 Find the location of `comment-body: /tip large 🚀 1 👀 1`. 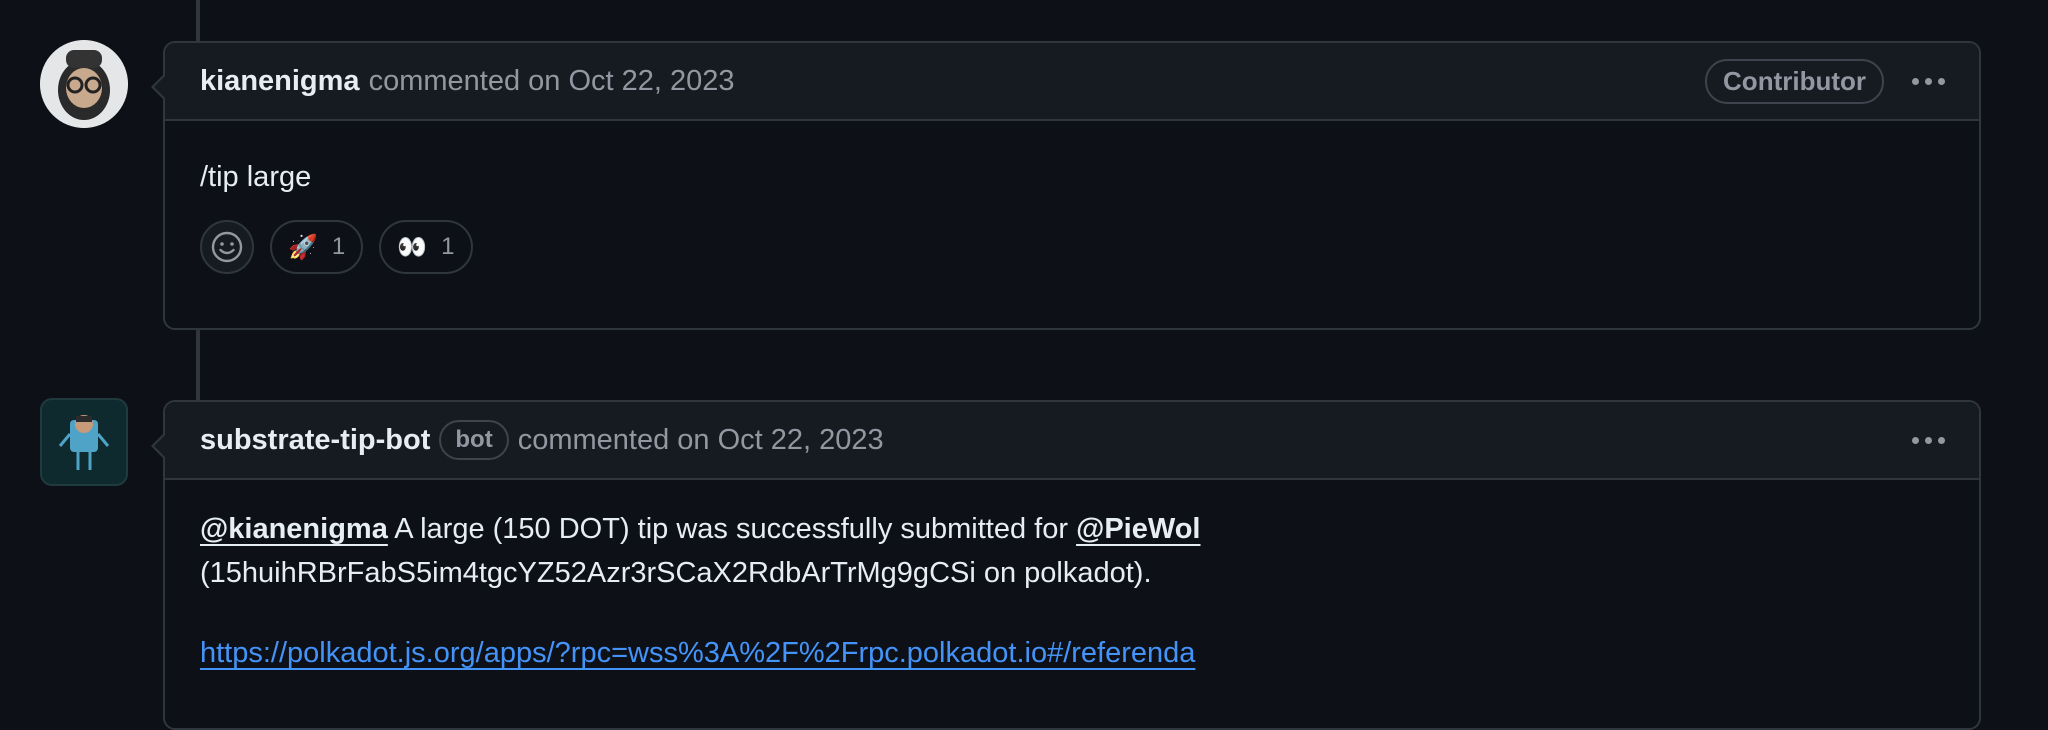

comment-body: /tip large 🚀 1 👀 1 is located at coordinates (1072, 217).